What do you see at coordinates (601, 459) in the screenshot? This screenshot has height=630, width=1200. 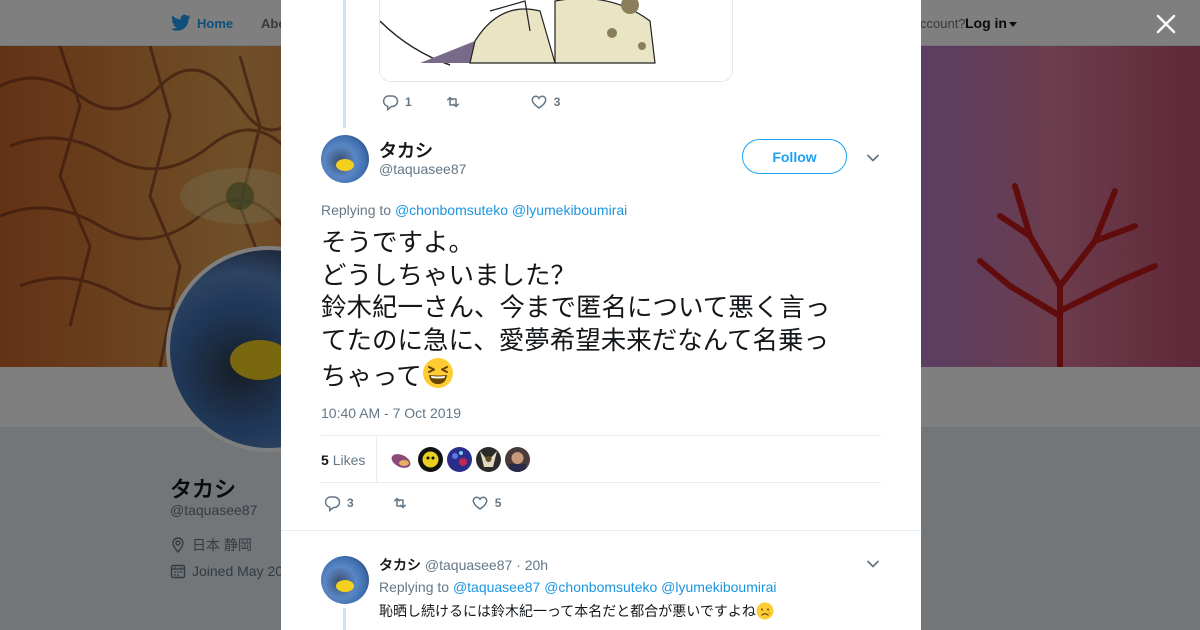 I see `likes-summary: 5 Likes` at bounding box center [601, 459].